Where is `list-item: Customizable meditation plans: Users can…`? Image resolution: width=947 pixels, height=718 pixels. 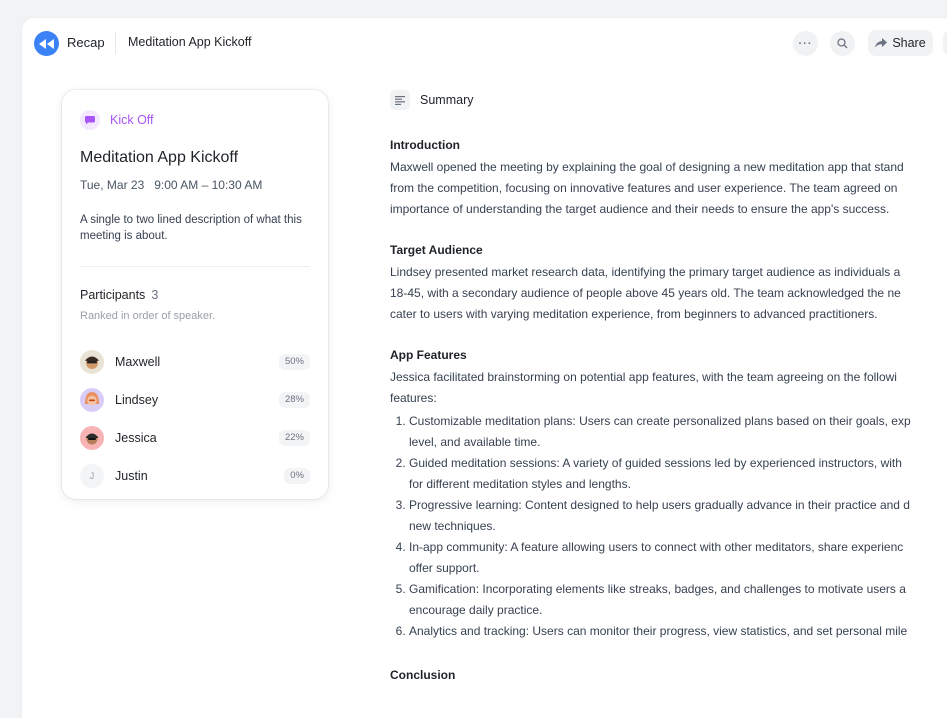 list-item: Customizable meditation plans: Users can… is located at coordinates (678, 432).